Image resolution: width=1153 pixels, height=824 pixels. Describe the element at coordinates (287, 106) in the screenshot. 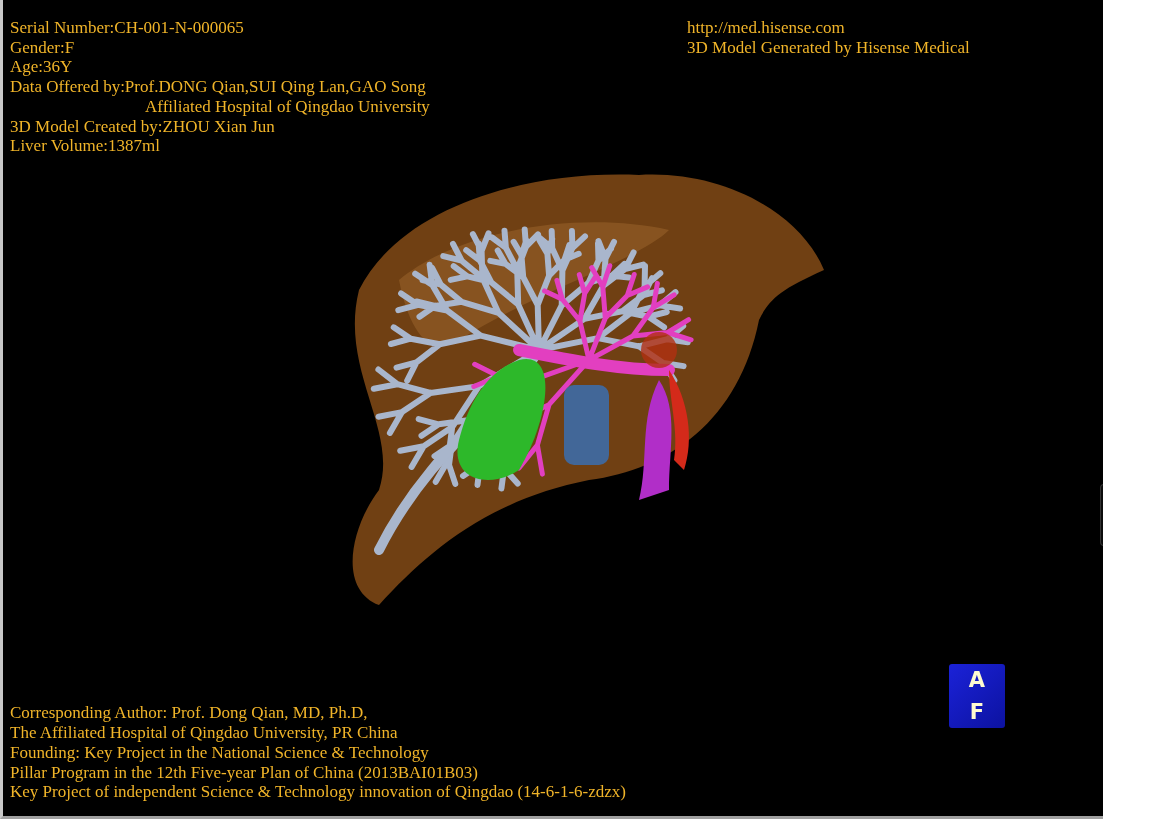

I see `patient-info-text: Affiliated Hospital of Qingdao University` at that location.